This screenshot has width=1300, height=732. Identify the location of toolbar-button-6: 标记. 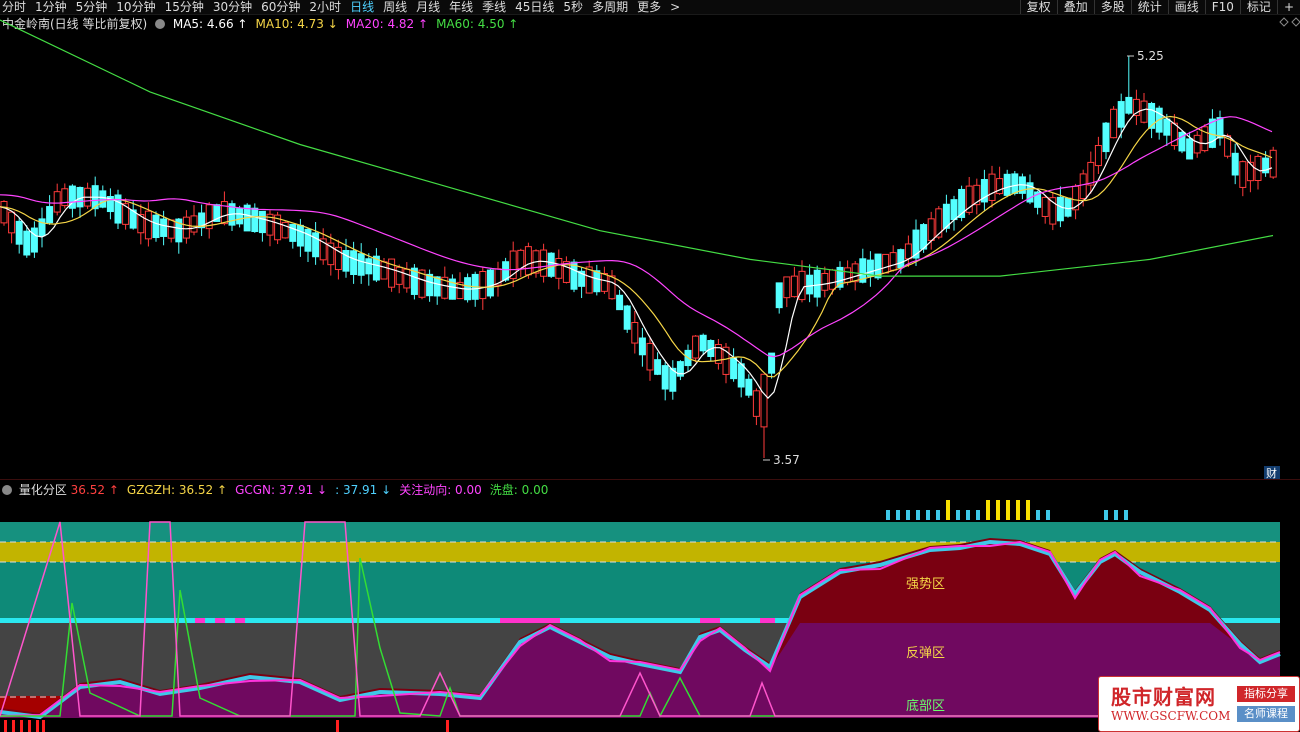
(1258, 7).